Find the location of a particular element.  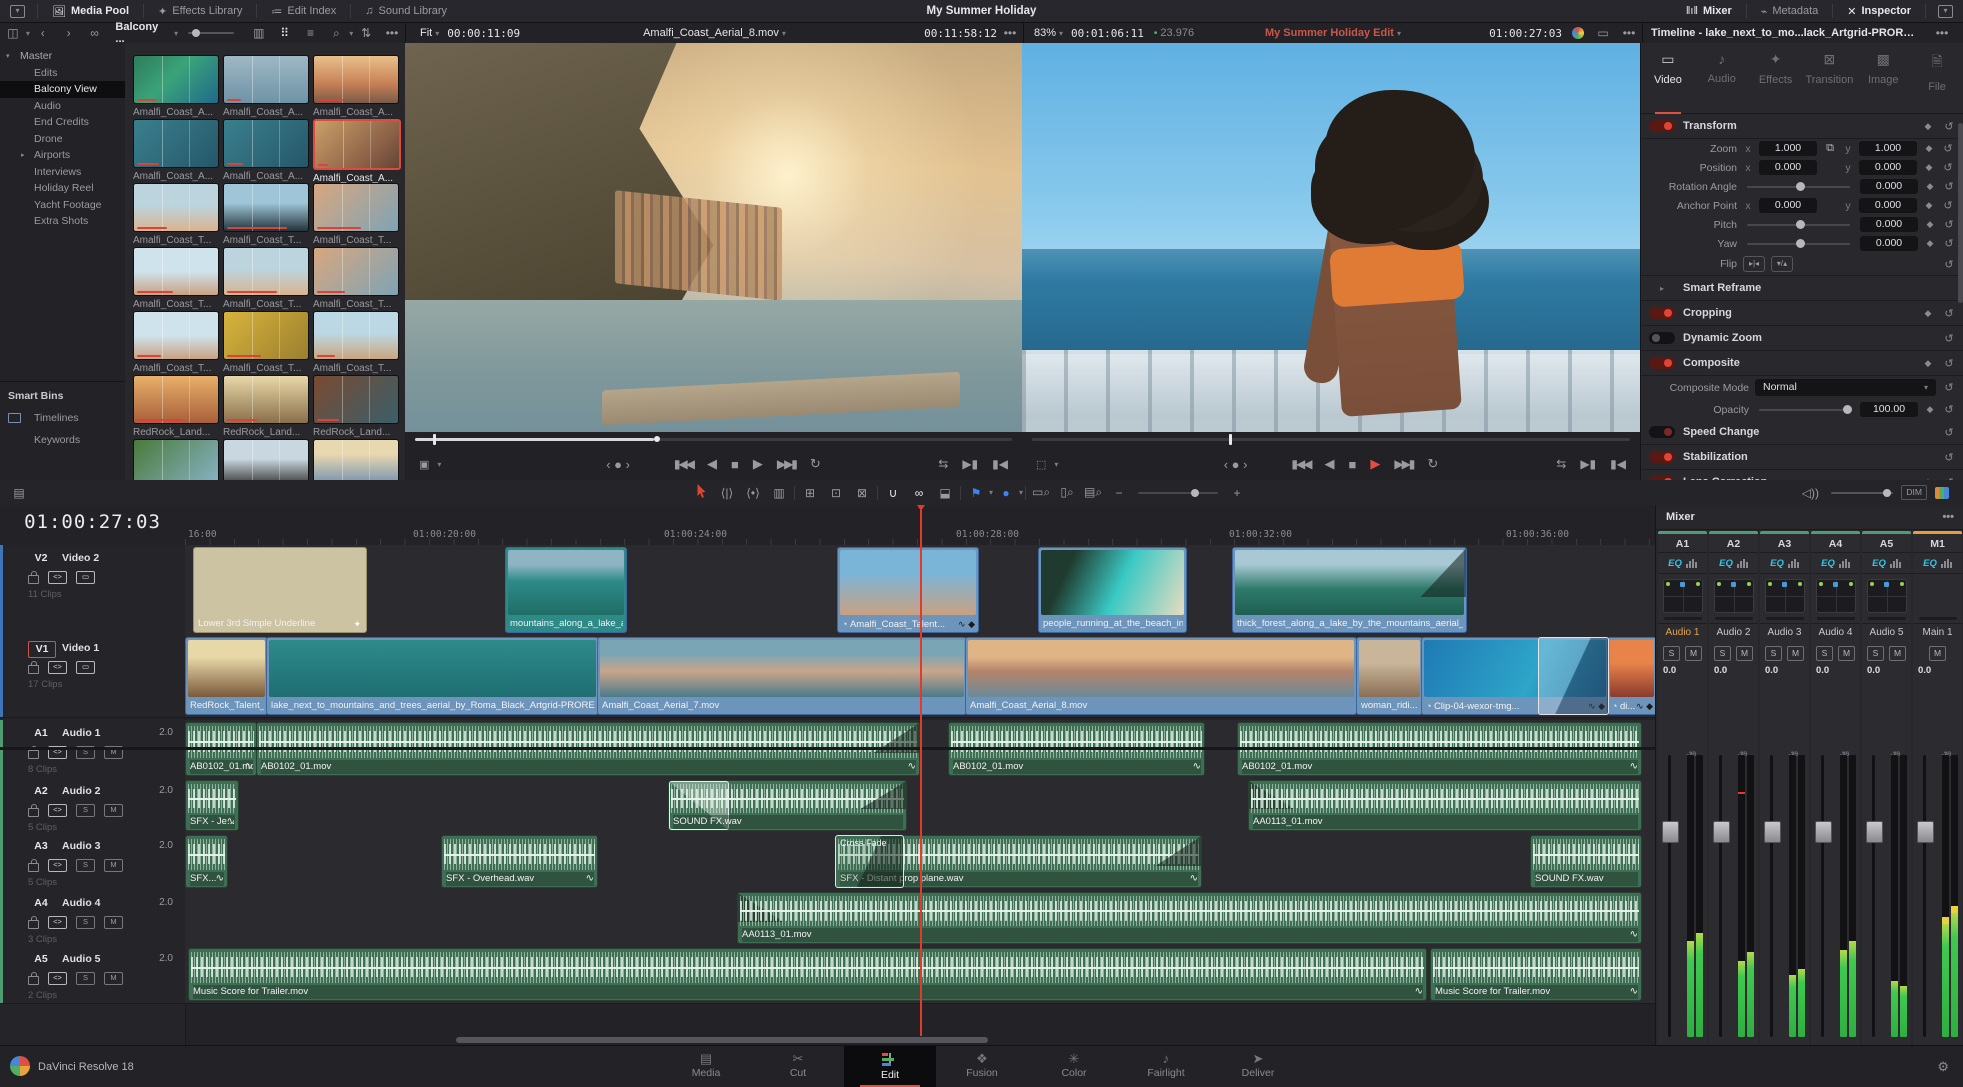

panel-layout-icon: ◫ is located at coordinates (13, 33).